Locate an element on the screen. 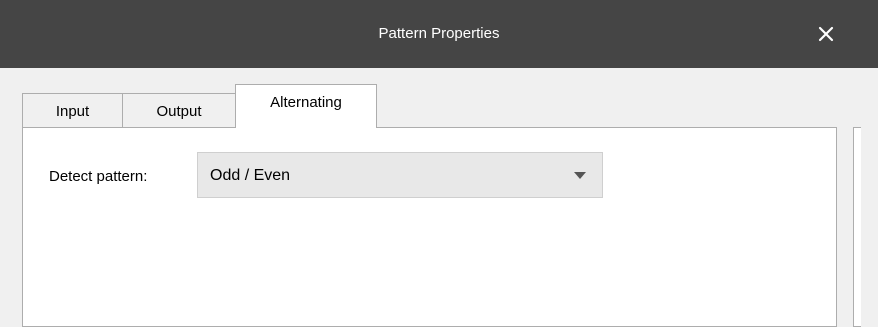 The image size is (878, 327). tab-alternating-label: Alternating is located at coordinates (306, 102).